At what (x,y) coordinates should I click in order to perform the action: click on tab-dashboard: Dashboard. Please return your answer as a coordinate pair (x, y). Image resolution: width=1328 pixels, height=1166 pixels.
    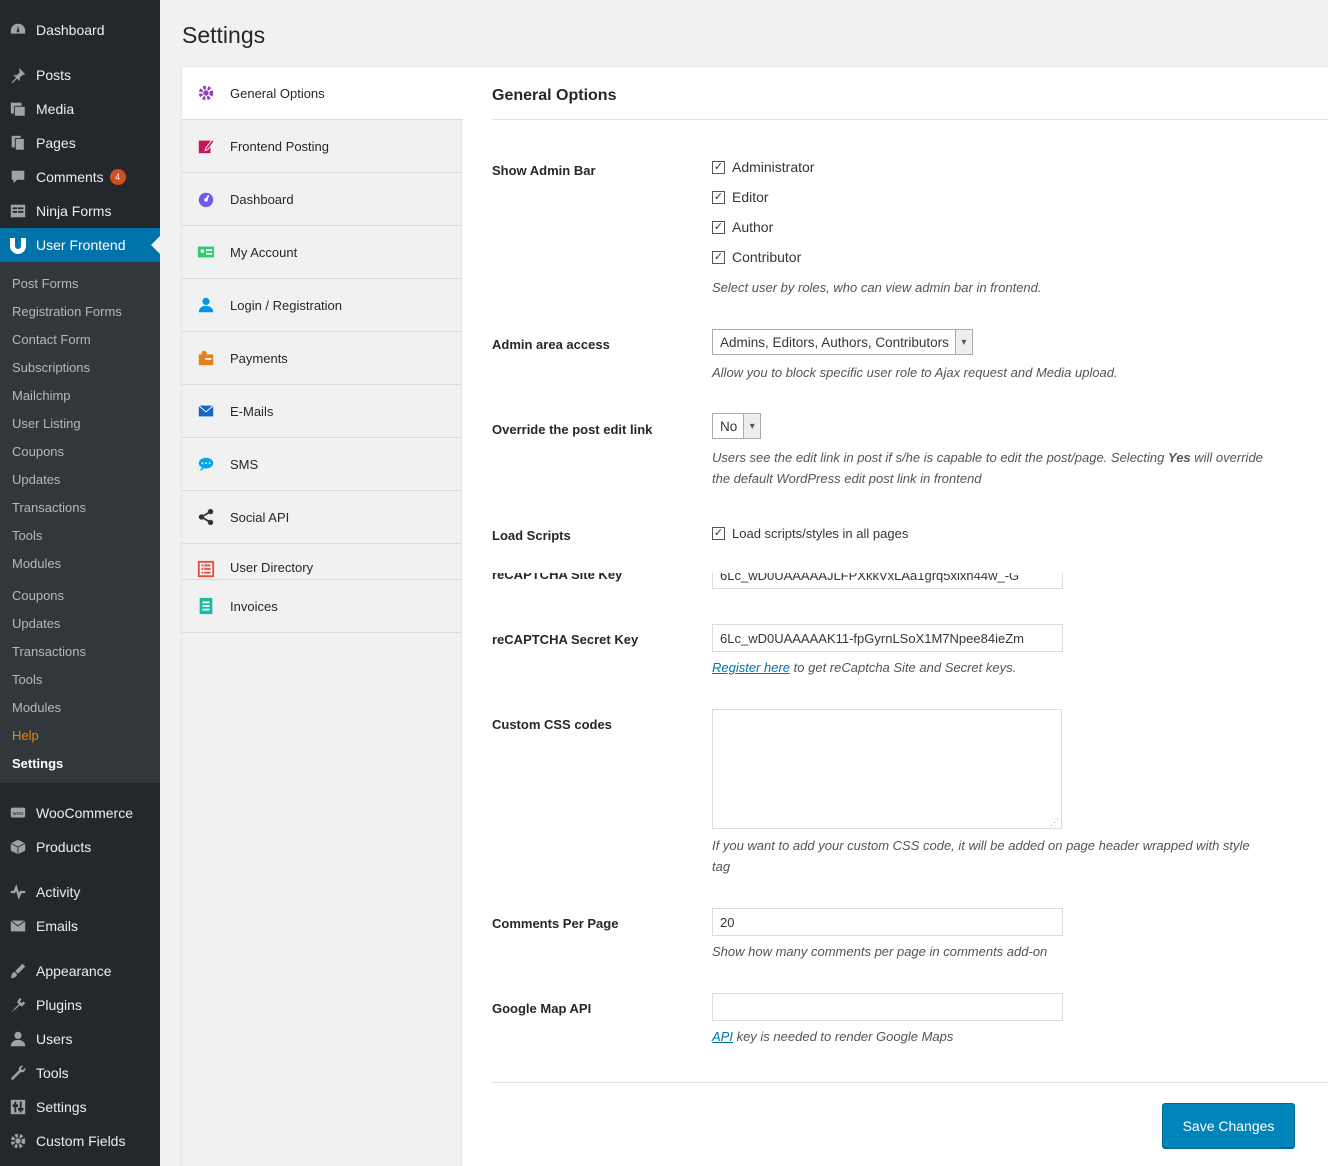
    Looking at the image, I should click on (322, 199).